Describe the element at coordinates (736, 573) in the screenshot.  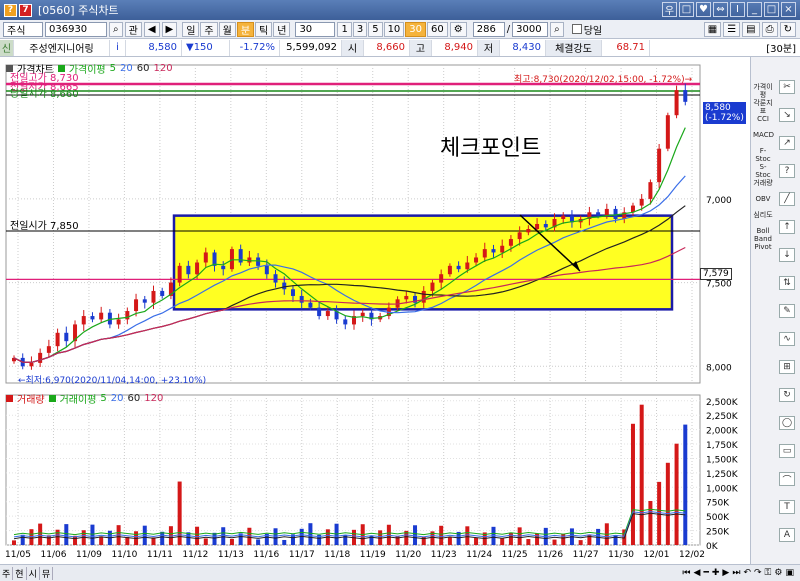
I see `scroll-last-icon: ⏭` at that location.